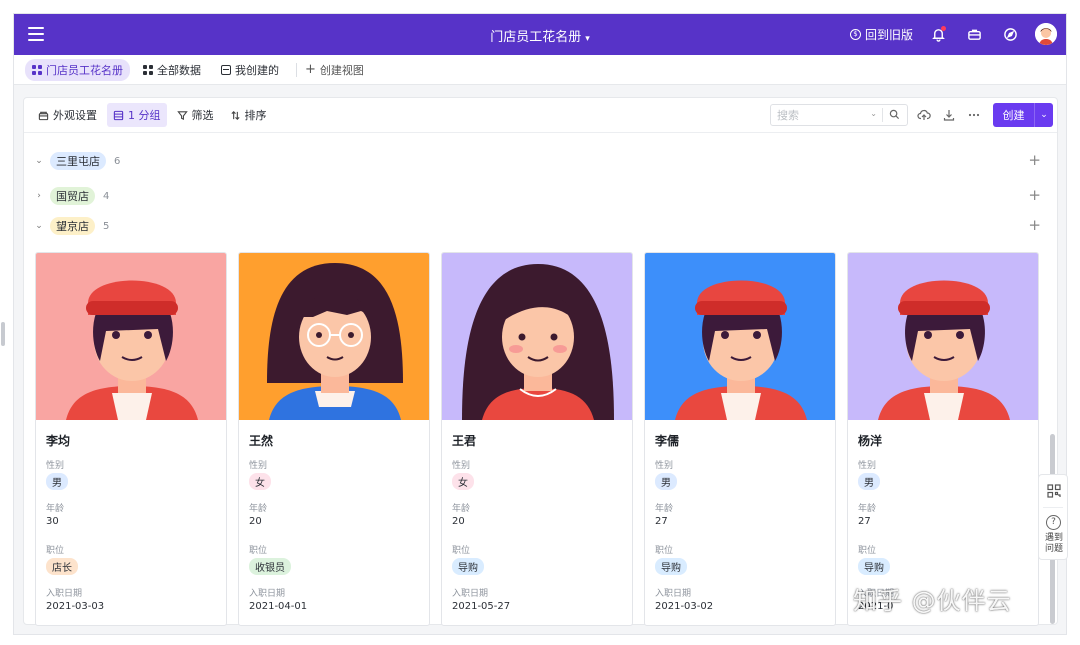 The image size is (1080, 645). Describe the element at coordinates (974, 115) in the screenshot. I see `more-icon` at that location.